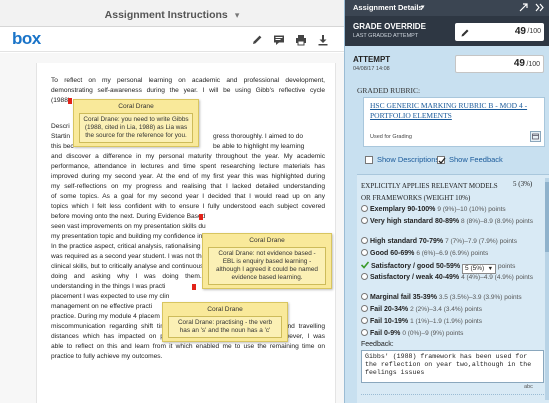 Image resolution: width=549 pixels, height=403 pixels. I want to click on rubric-level: Fail 20-34% 2 (2%)–3.4 (3.4%) points, so click(453, 310).